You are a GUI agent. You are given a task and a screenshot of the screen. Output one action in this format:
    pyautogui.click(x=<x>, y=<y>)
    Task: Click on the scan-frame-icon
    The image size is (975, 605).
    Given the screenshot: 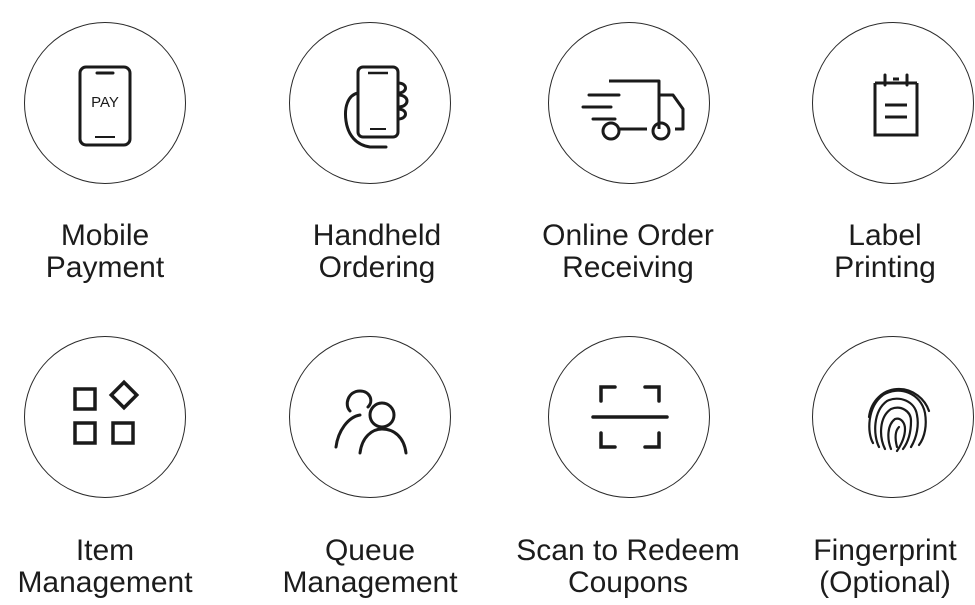 What is the action you would take?
    pyautogui.click(x=630, y=417)
    